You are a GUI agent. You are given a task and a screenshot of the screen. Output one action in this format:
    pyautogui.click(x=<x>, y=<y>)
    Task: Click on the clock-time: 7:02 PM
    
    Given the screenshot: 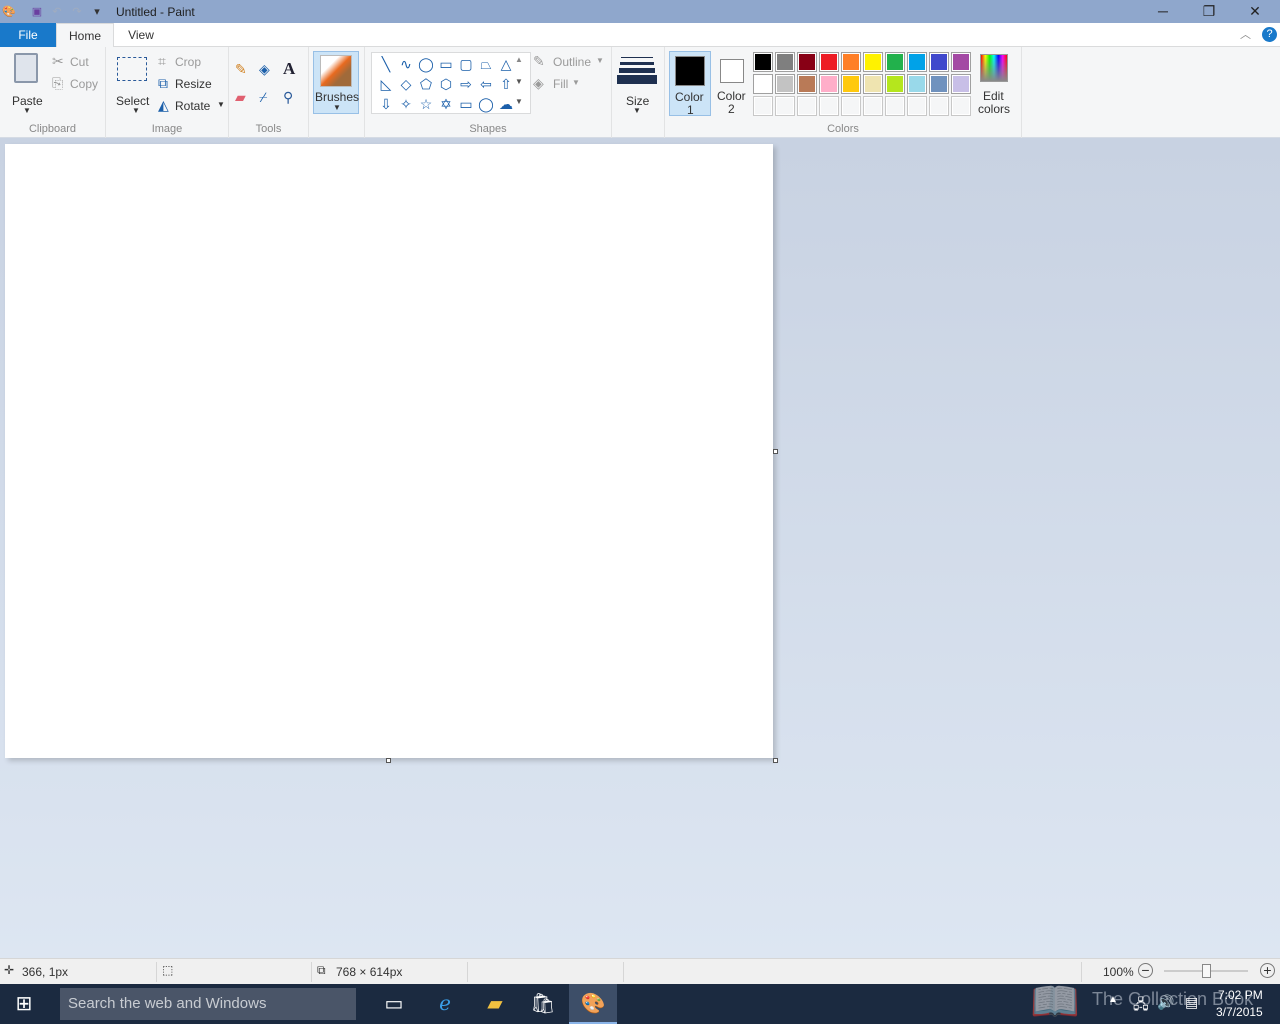 What is the action you would take?
    pyautogui.click(x=1240, y=995)
    